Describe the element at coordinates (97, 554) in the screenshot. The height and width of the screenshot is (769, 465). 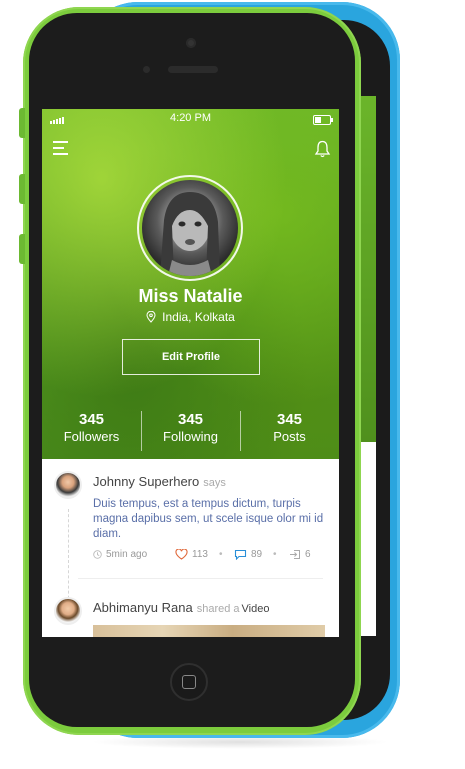
I see `clock-icon` at that location.